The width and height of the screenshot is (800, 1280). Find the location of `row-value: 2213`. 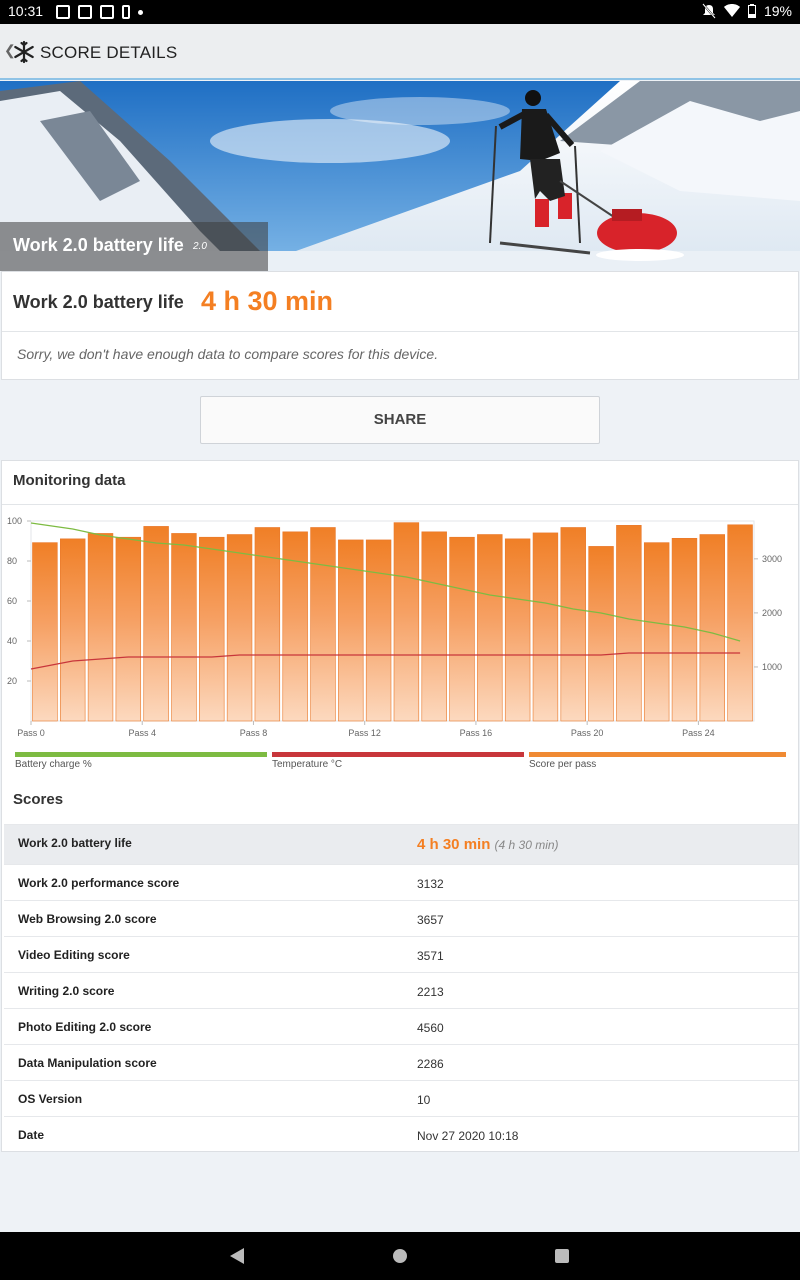

row-value: 2213 is located at coordinates (430, 992).